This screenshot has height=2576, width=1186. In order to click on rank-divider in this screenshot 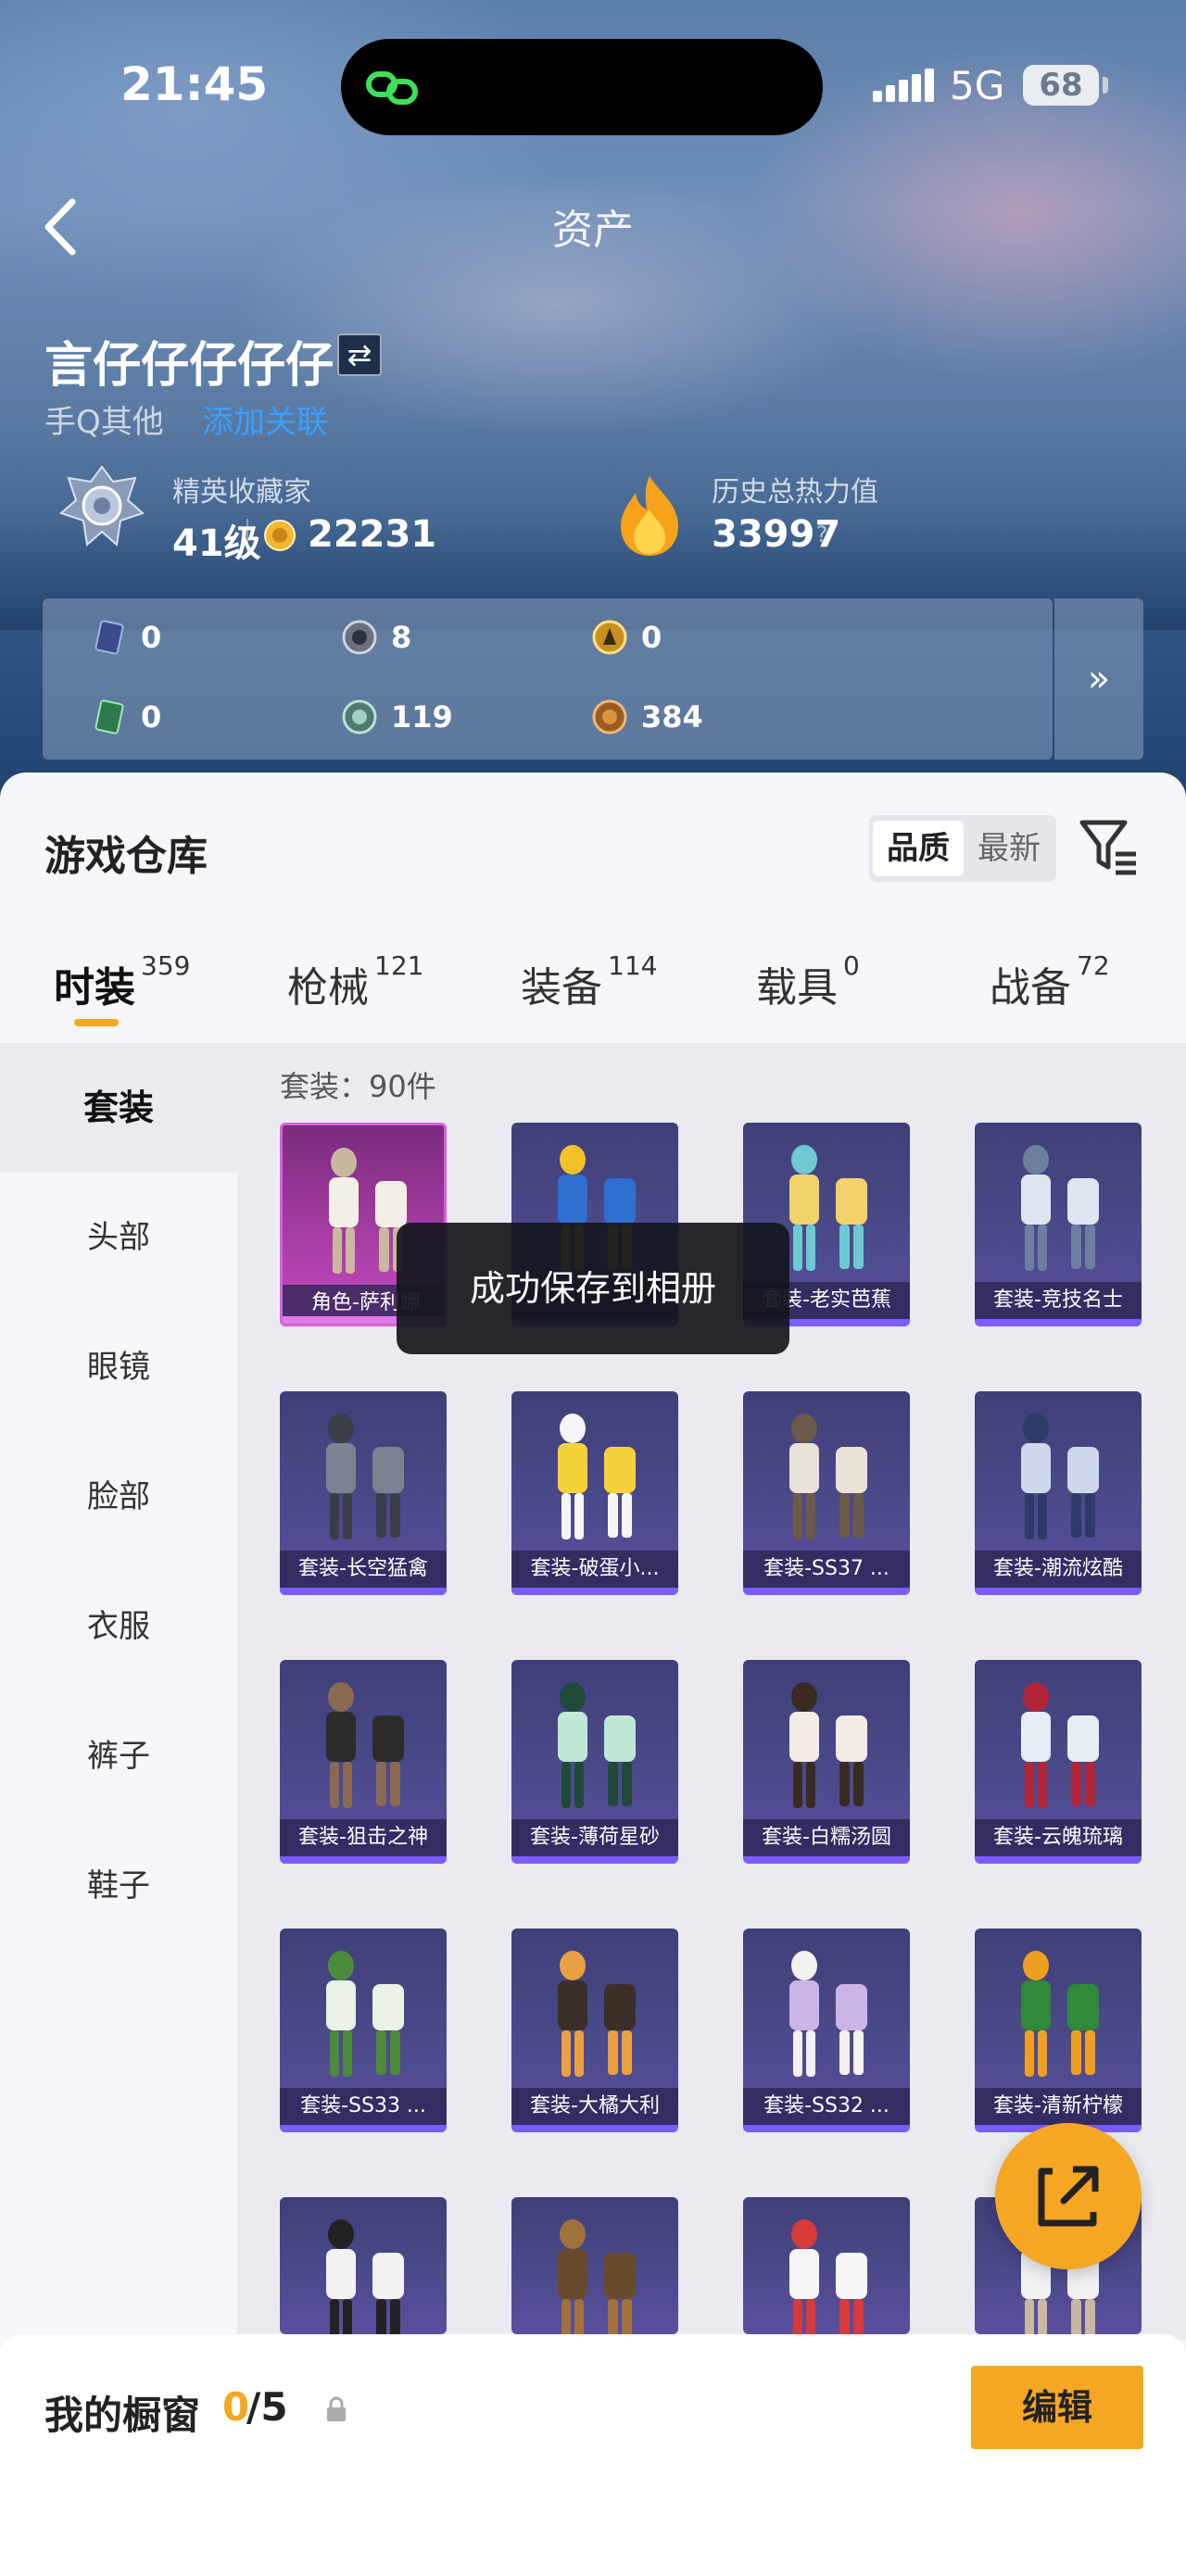, I will do `click(247, 536)`.